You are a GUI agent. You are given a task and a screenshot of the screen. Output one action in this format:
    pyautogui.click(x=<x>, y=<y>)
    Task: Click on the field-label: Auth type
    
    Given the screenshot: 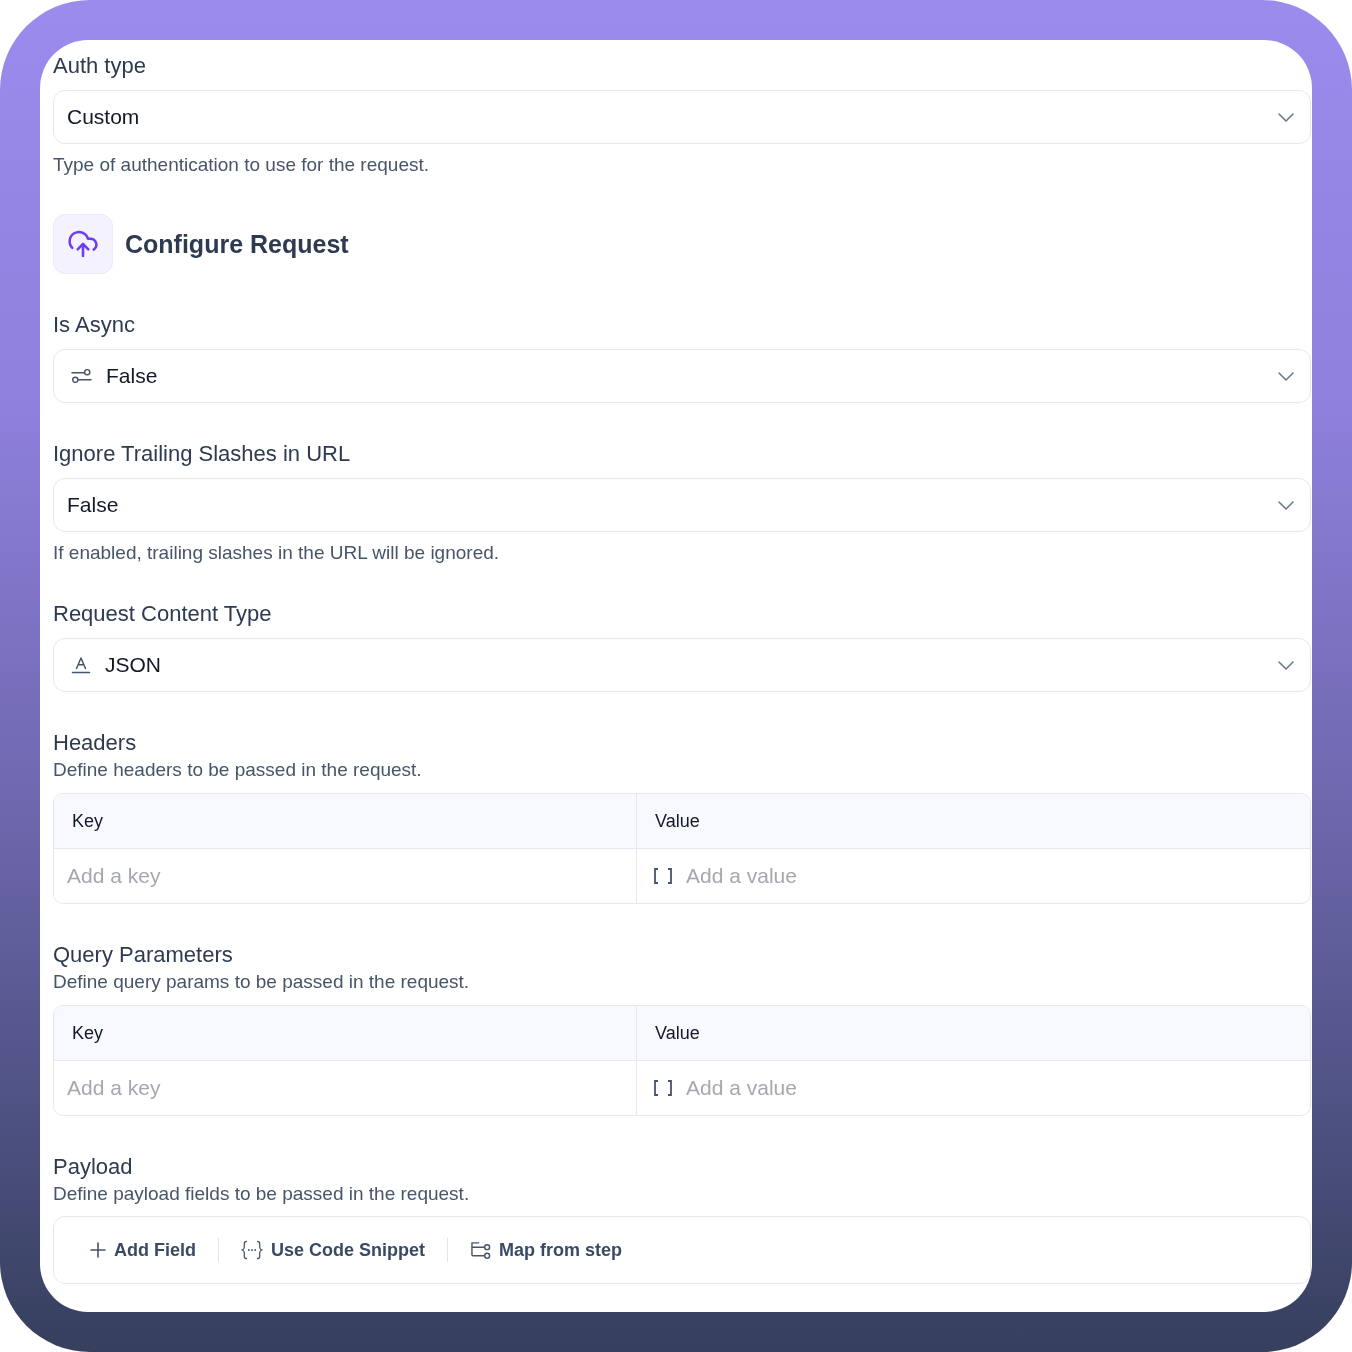 What is the action you would take?
    pyautogui.click(x=100, y=66)
    